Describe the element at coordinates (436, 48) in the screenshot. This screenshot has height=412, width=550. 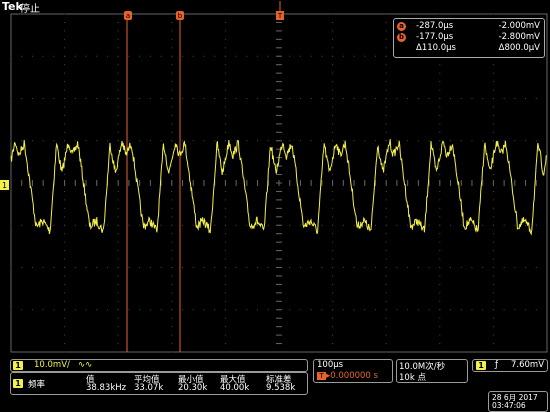
I see `cursor-delta-time: Δ110.0µs` at that location.